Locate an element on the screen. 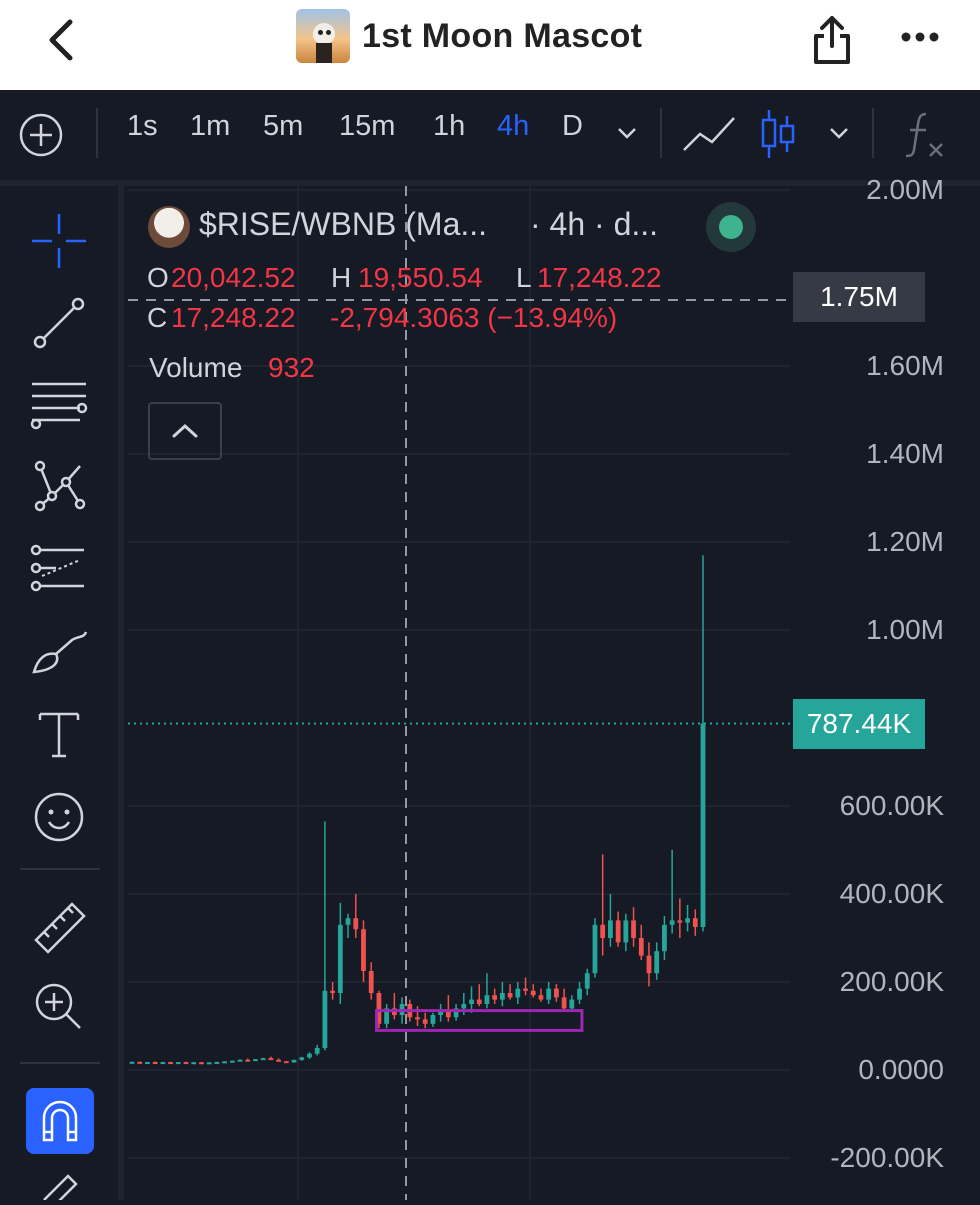 This screenshot has height=1205, width=980. y-axis-tick-label: 0.0000 is located at coordinates (901, 1069).